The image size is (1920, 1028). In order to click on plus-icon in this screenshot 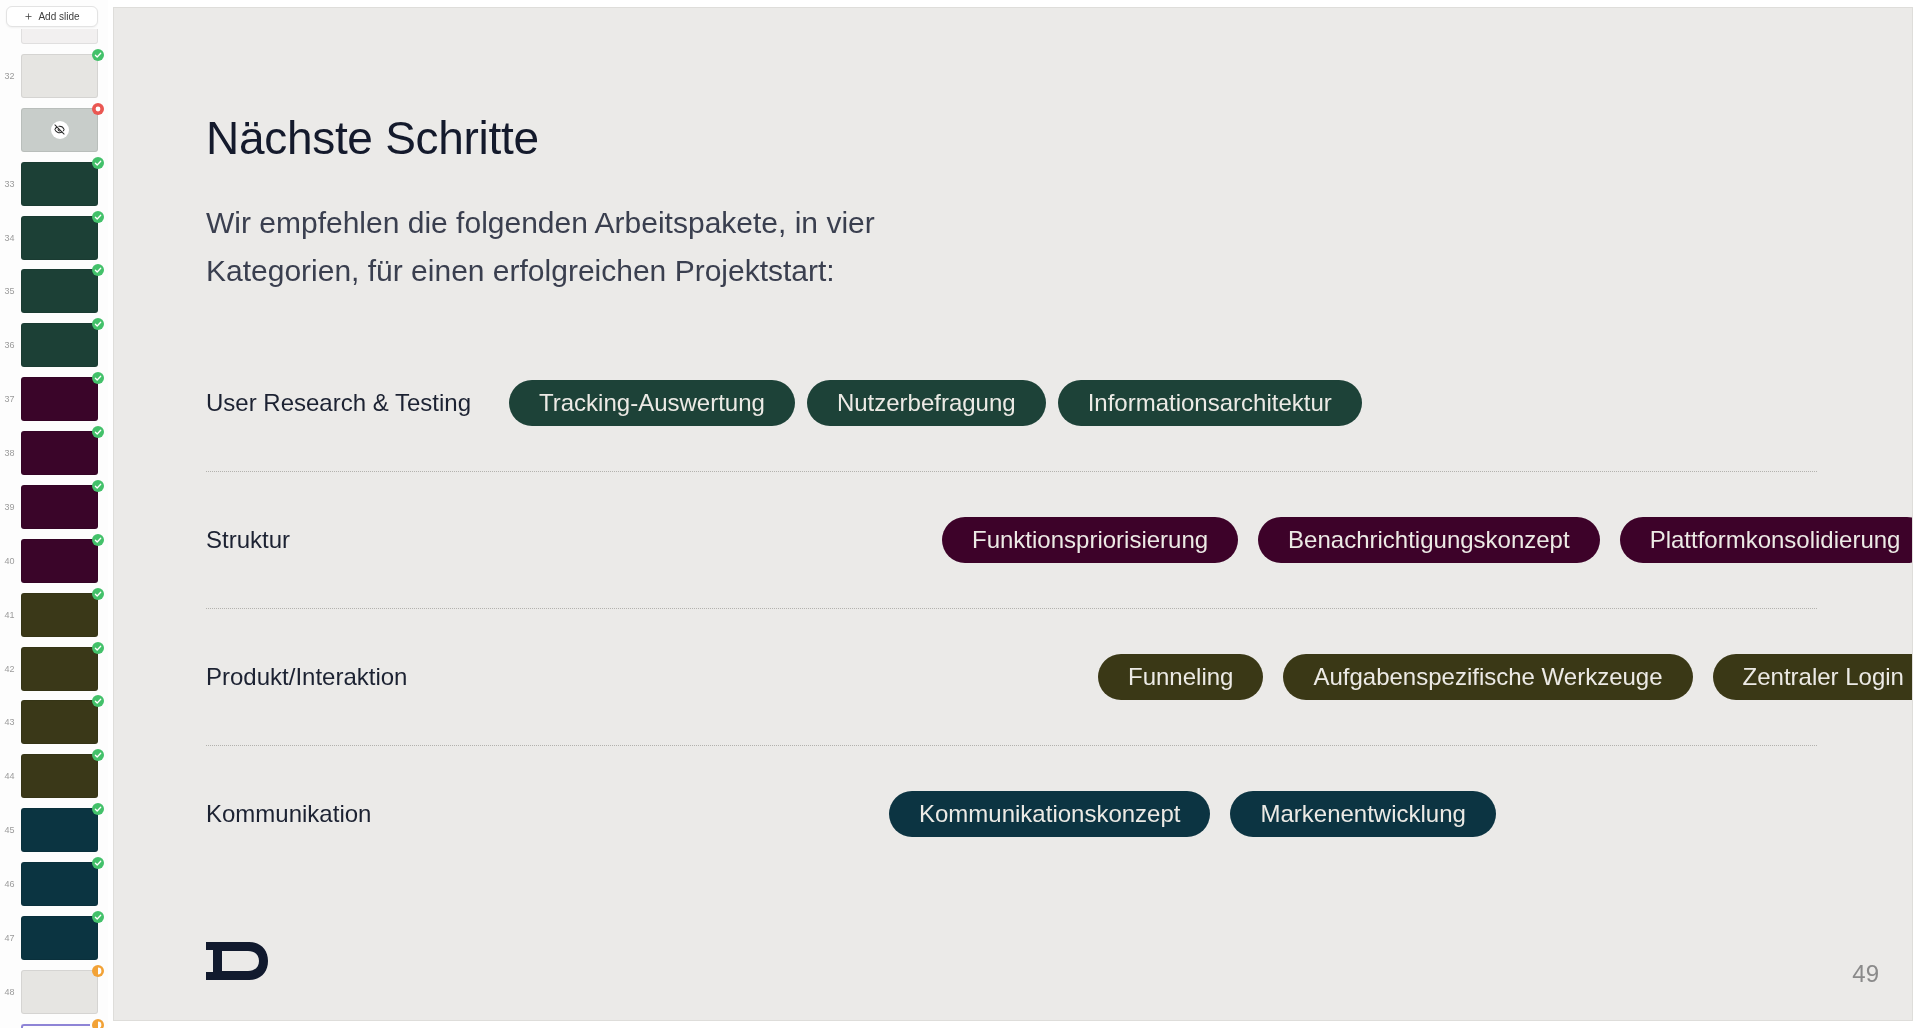, I will do `click(29, 16)`.